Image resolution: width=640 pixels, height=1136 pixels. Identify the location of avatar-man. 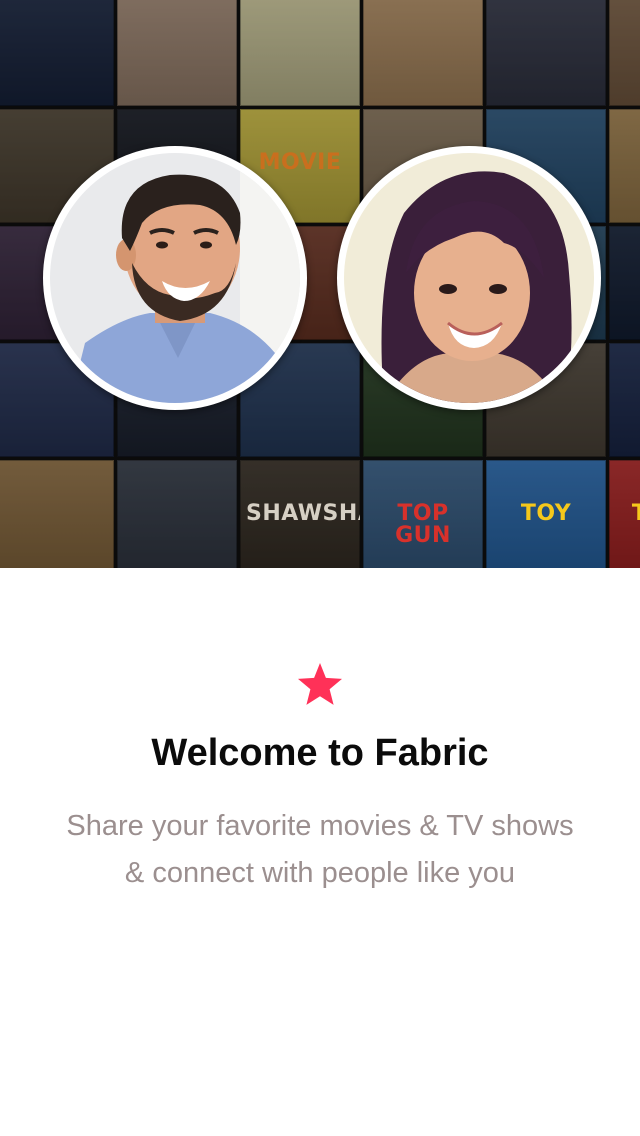
(175, 278).